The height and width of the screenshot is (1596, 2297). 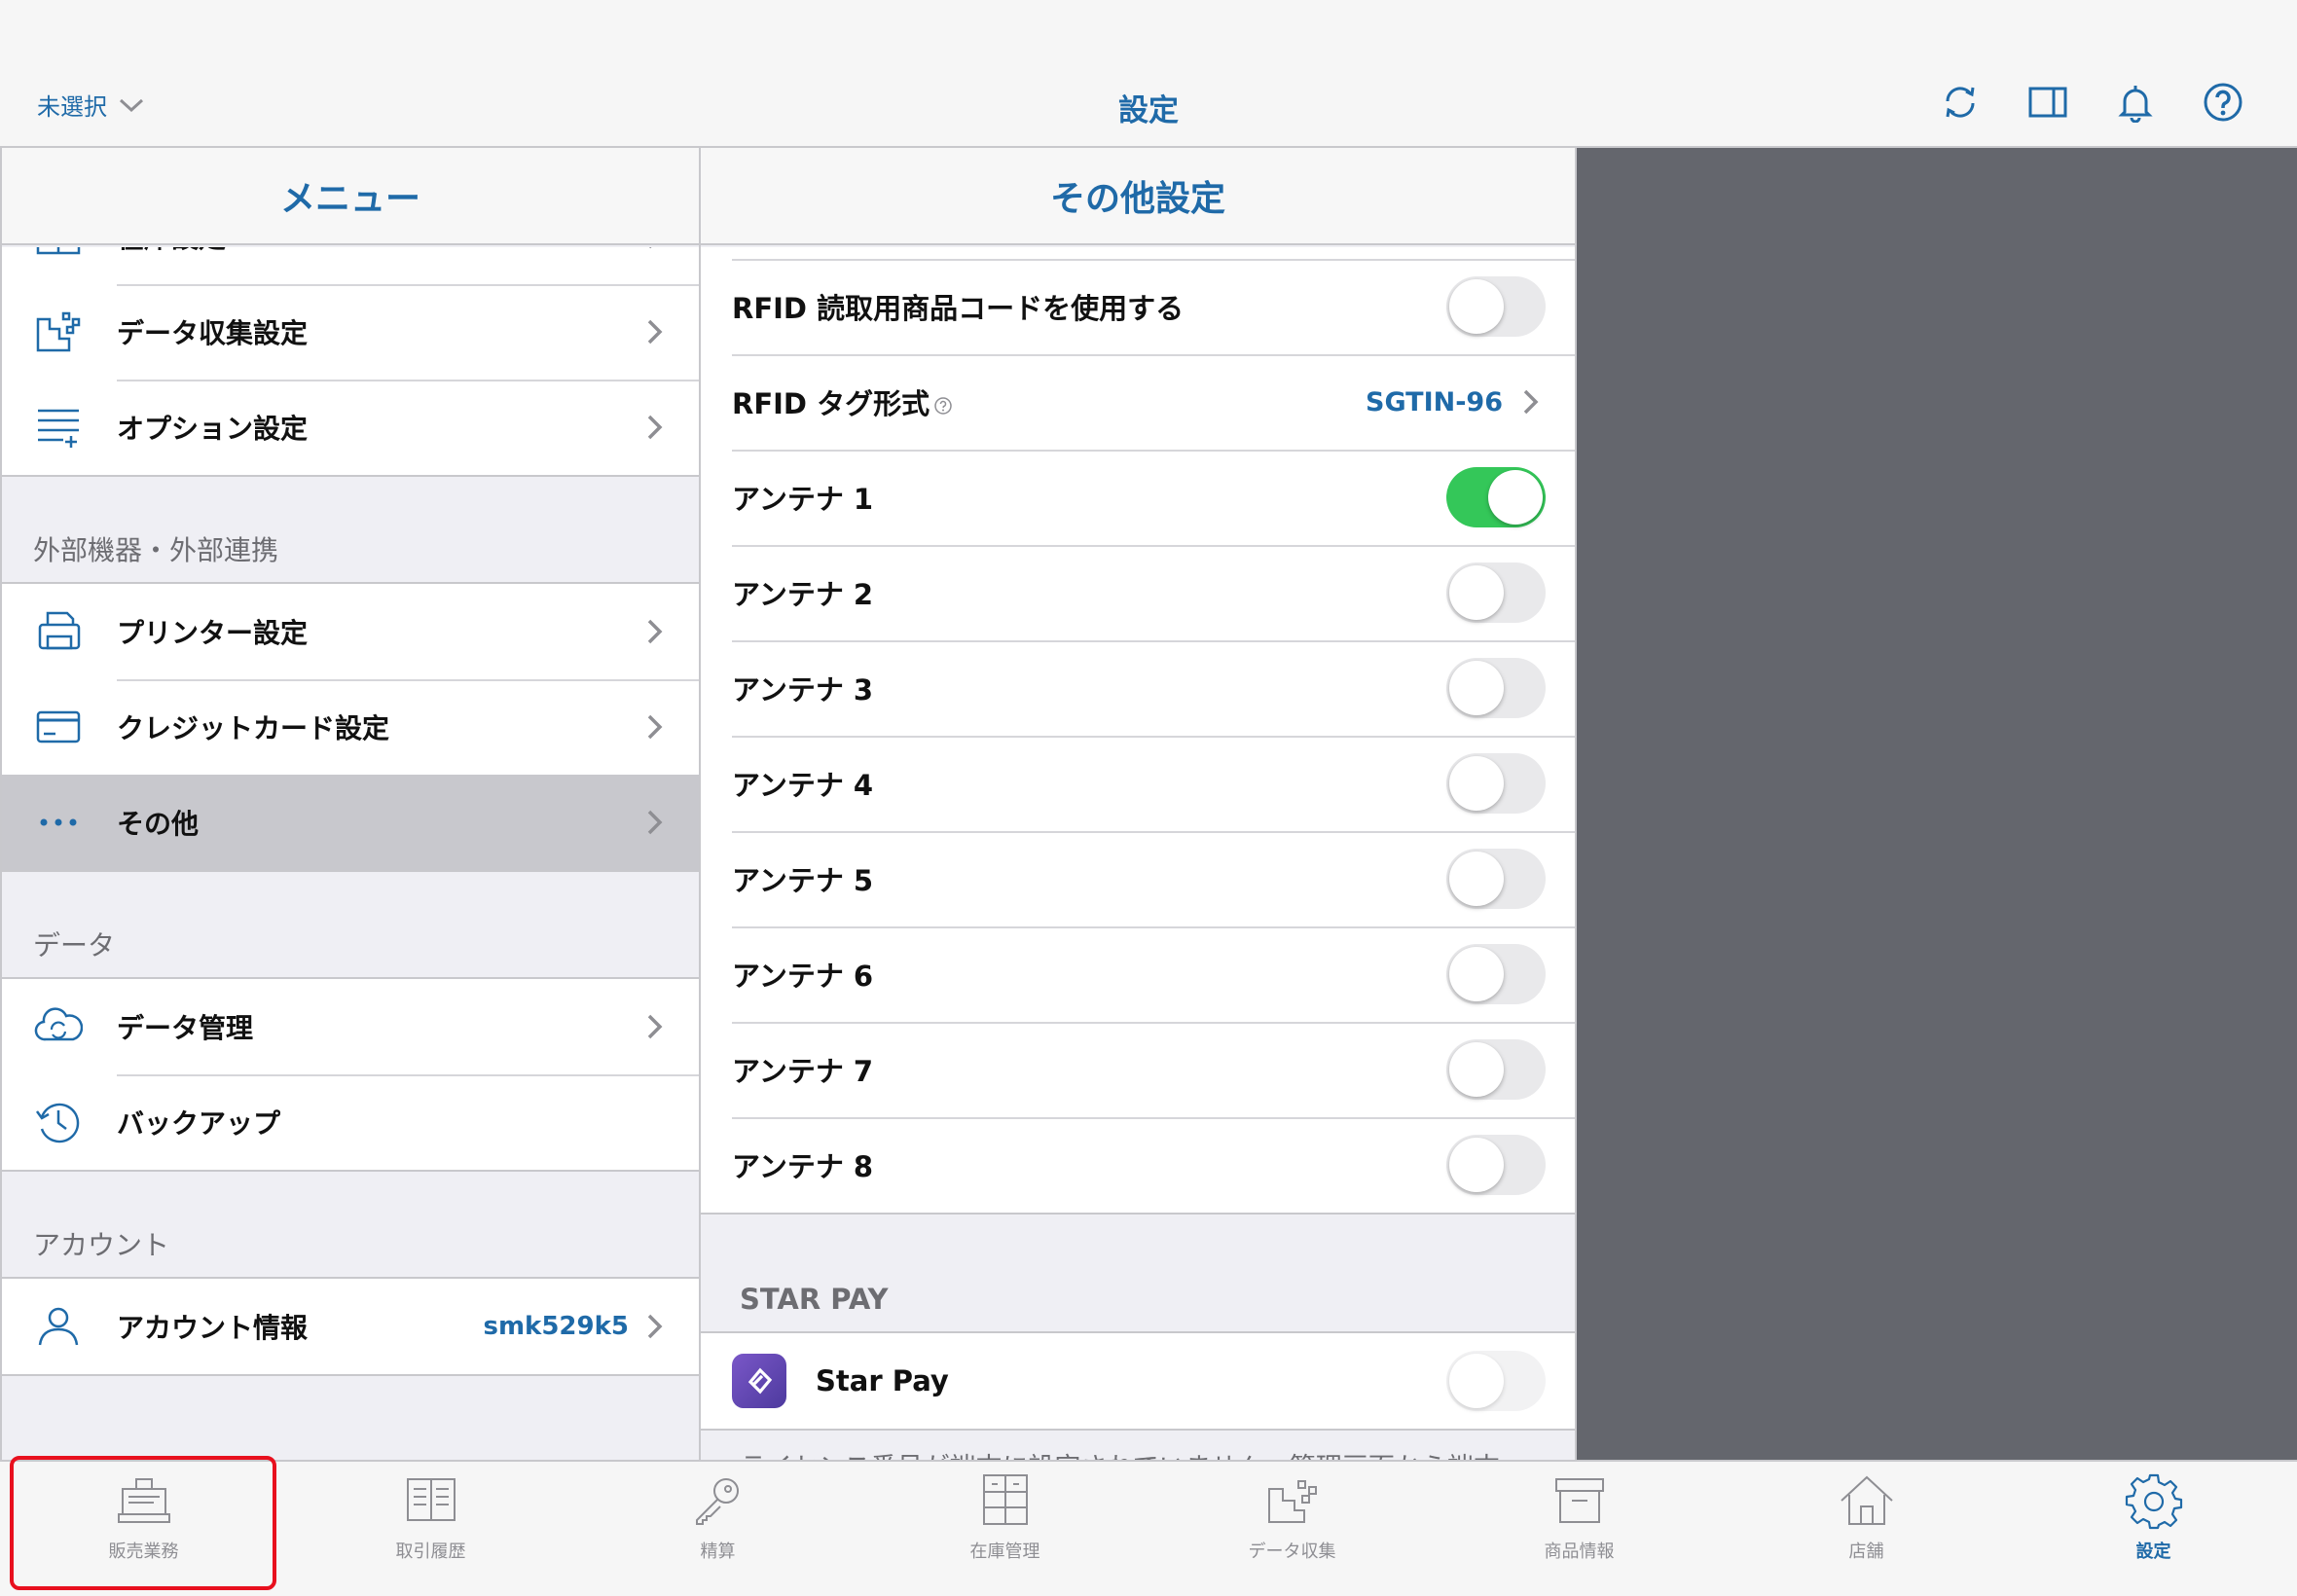 What do you see at coordinates (213, 633) in the screenshot?
I see `menu-item-label: プリンター設定` at bounding box center [213, 633].